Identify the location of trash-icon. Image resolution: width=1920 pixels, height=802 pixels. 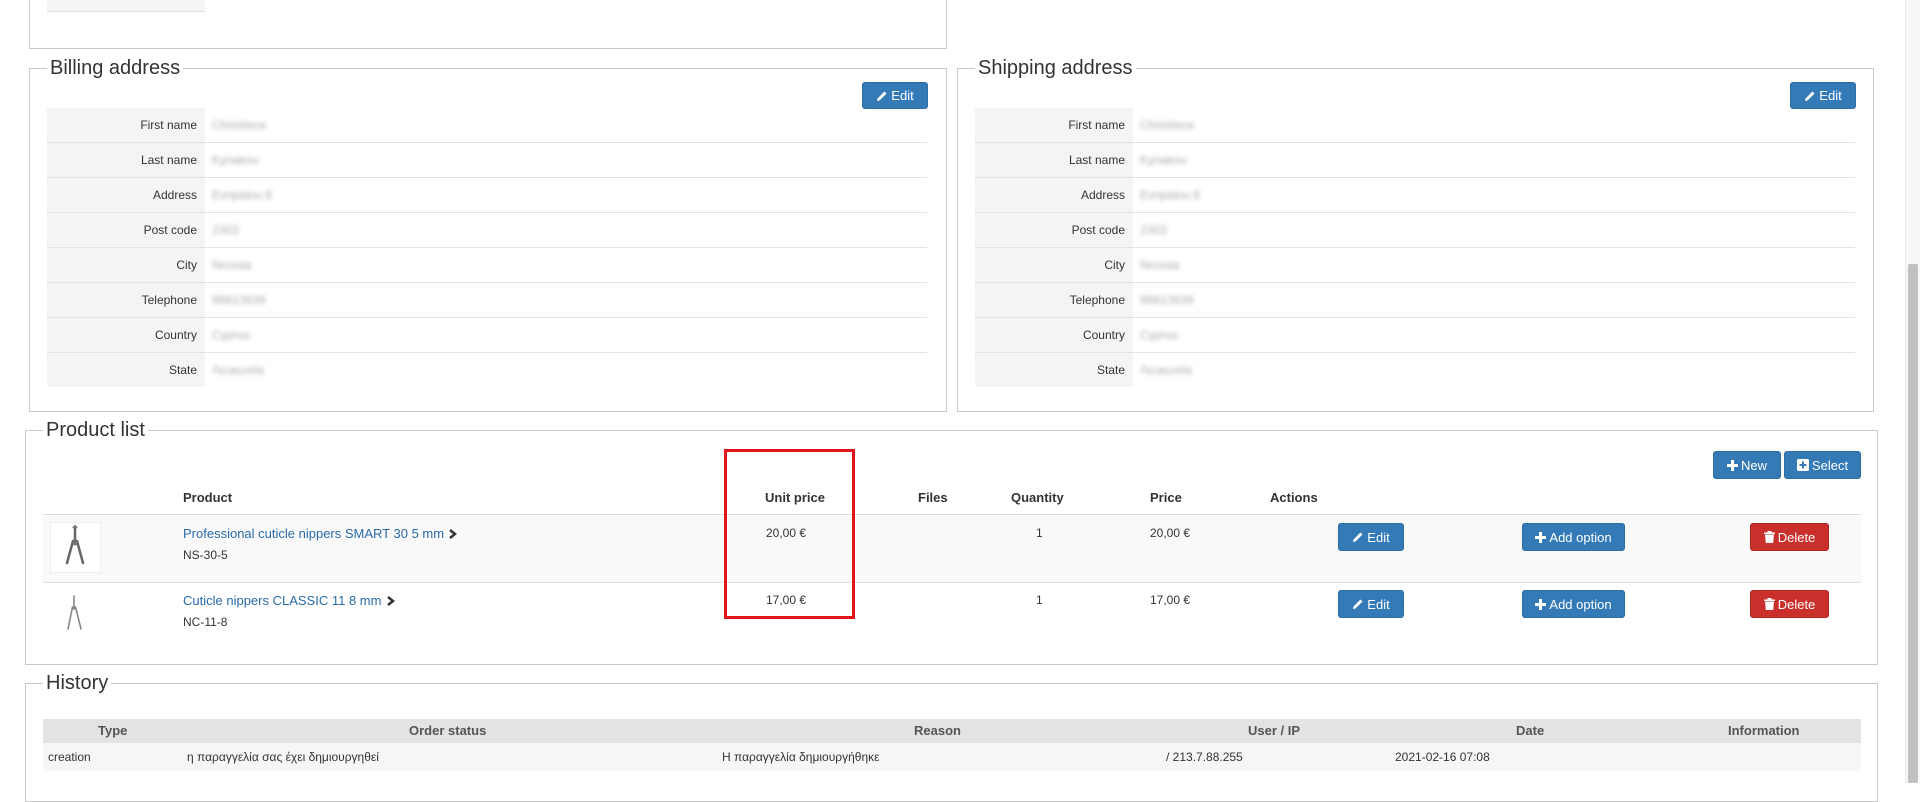
(1769, 604).